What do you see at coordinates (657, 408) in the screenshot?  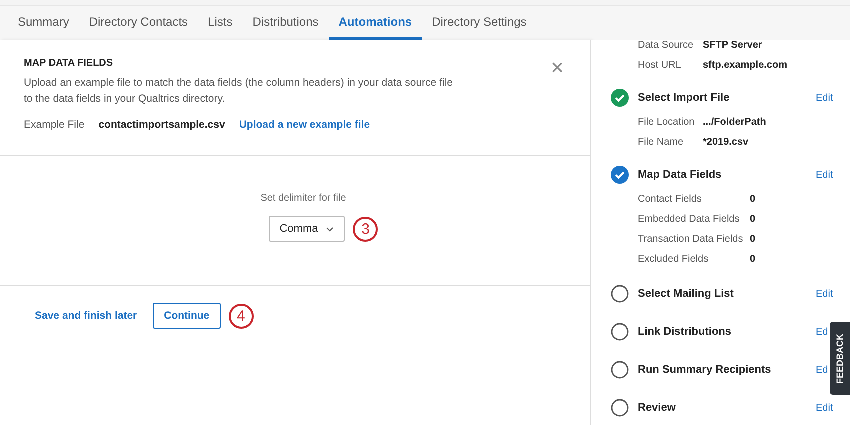 I see `step-title: Review` at bounding box center [657, 408].